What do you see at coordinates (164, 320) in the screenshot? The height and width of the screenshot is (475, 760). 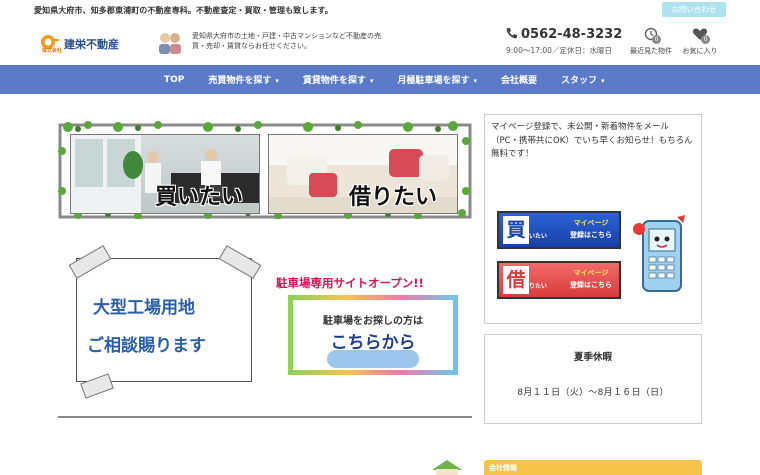 I see `factory-land-banner: 大型工場用地 ご相談賜ります` at bounding box center [164, 320].